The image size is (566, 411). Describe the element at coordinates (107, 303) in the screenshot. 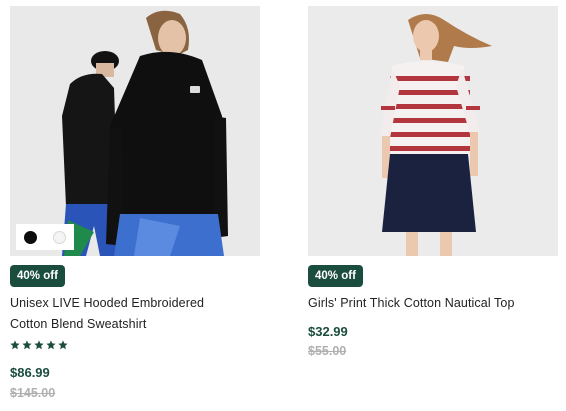

I see `product-title-line-1: Unisex LIVE Hooded Embroidered` at that location.